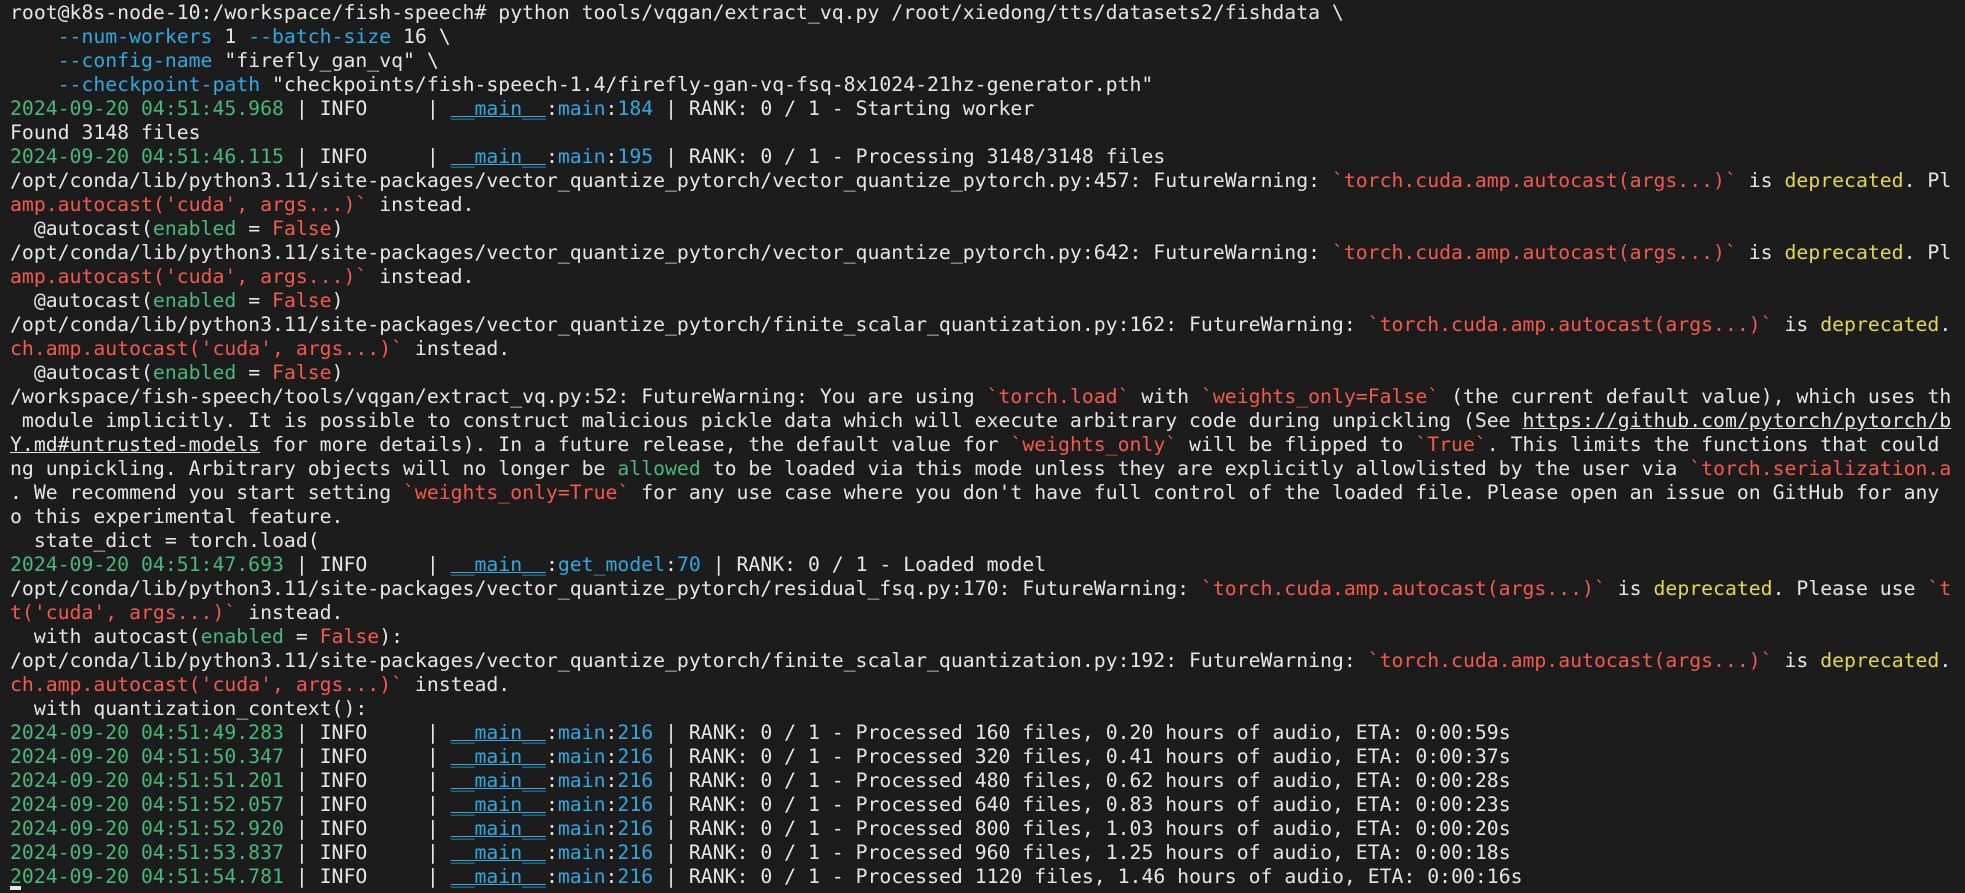 Image resolution: width=1965 pixels, height=893 pixels. Describe the element at coordinates (1320, 396) in the screenshot. I see `code-highlight: `weights_only=False`` at that location.